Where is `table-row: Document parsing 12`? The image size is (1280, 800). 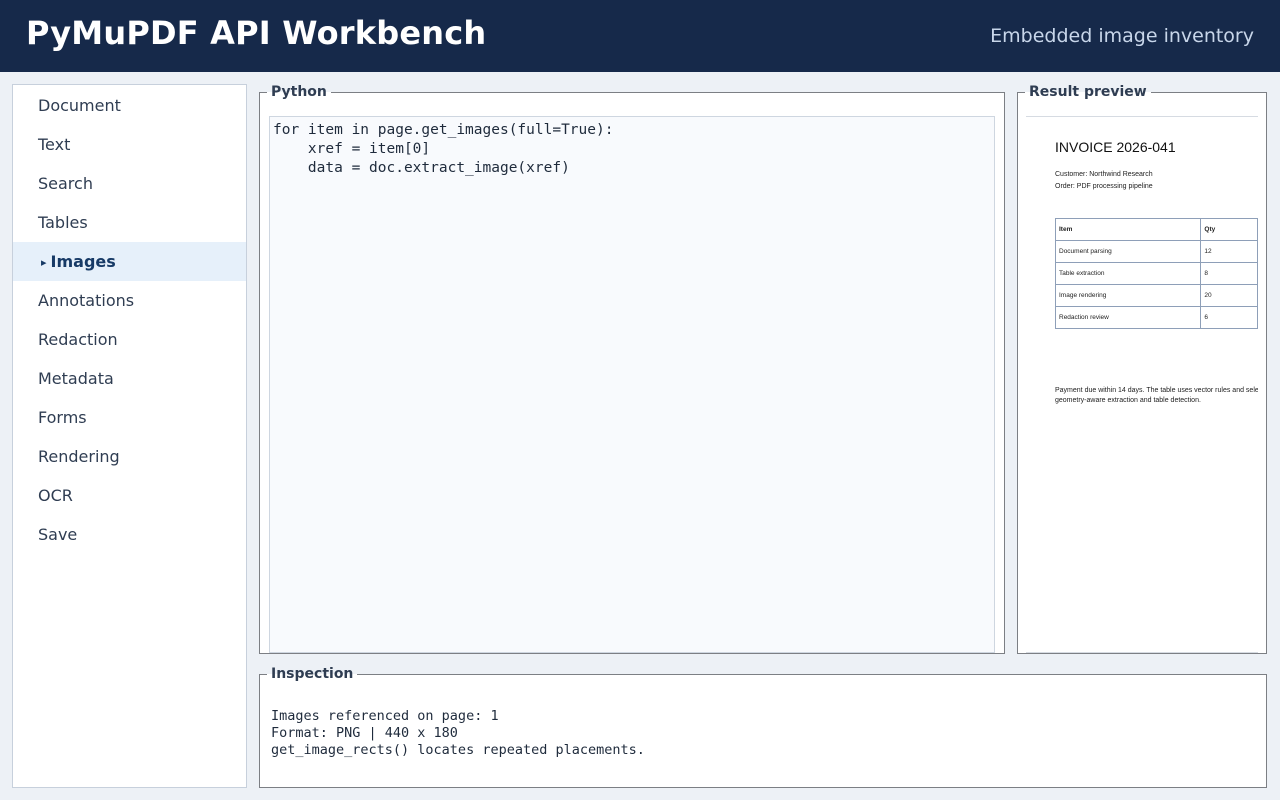
table-row: Document parsing 12 is located at coordinates (1156, 251).